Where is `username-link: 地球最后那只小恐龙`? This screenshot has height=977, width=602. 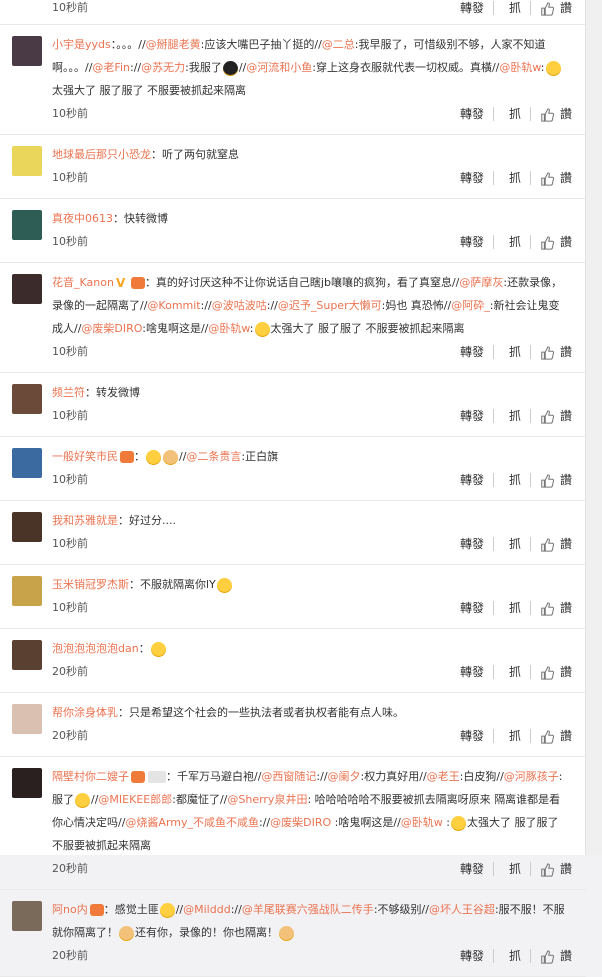
username-link: 地球最后那只小恐龙 is located at coordinates (101, 154).